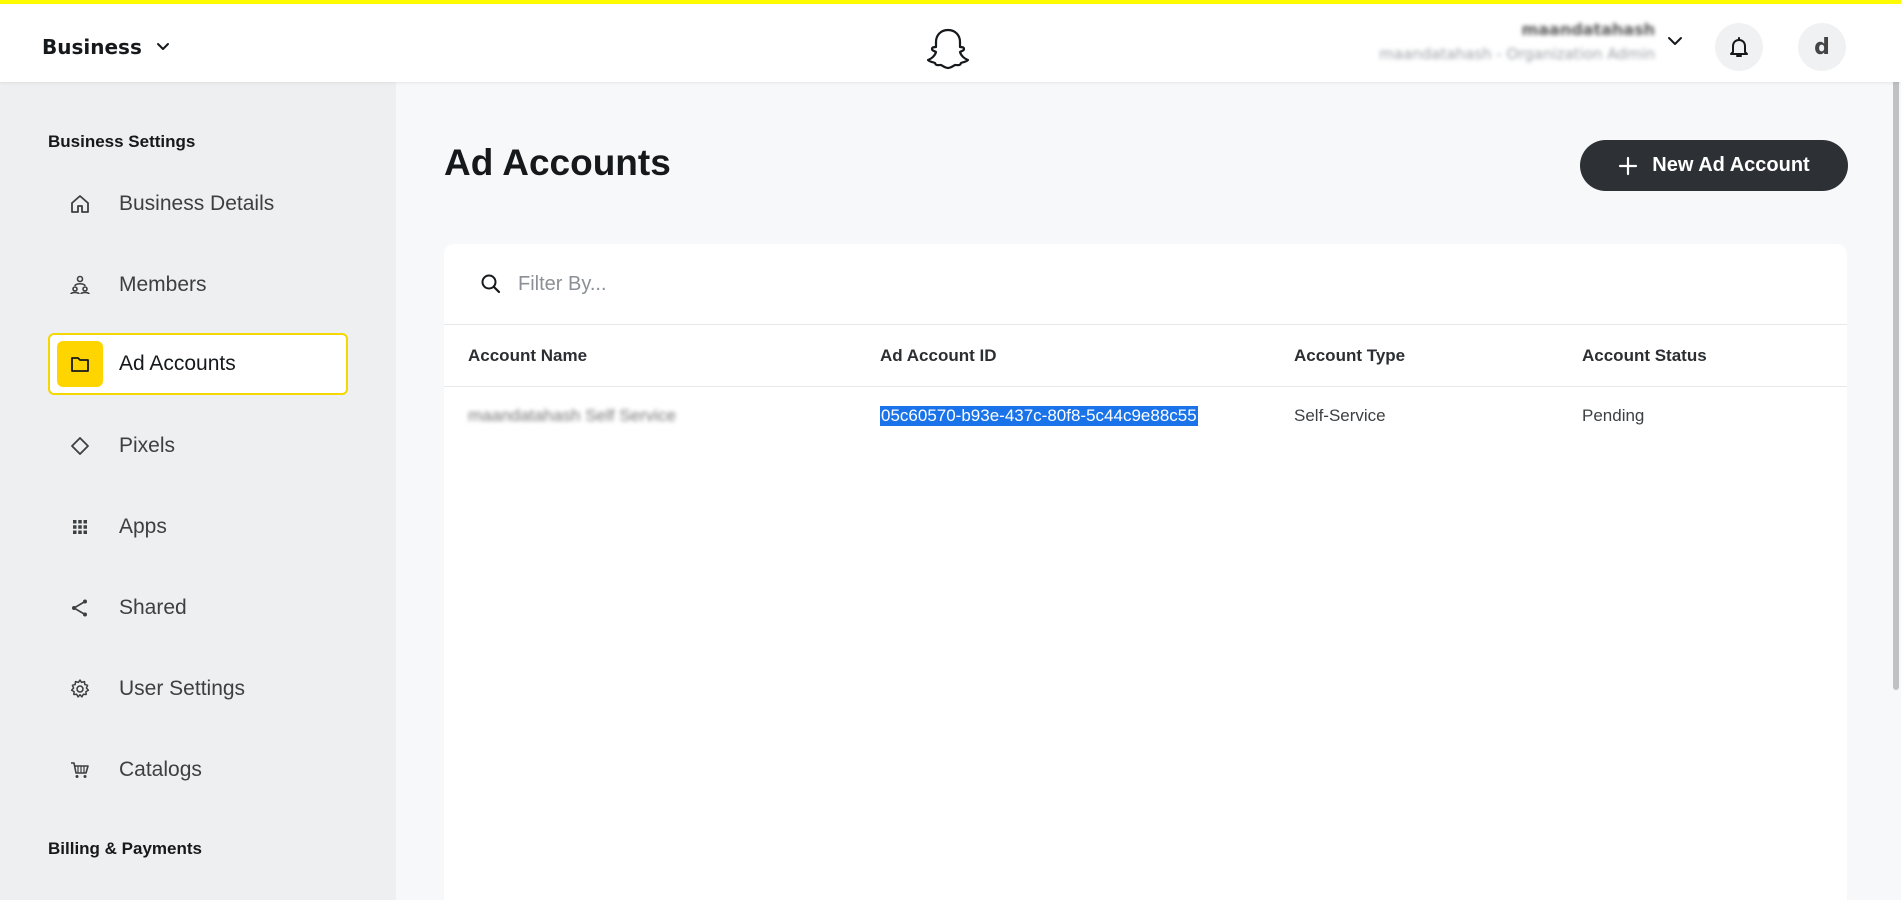 This screenshot has height=900, width=1901. Describe the element at coordinates (948, 48) in the screenshot. I see `snapchat-ghost-icon` at that location.